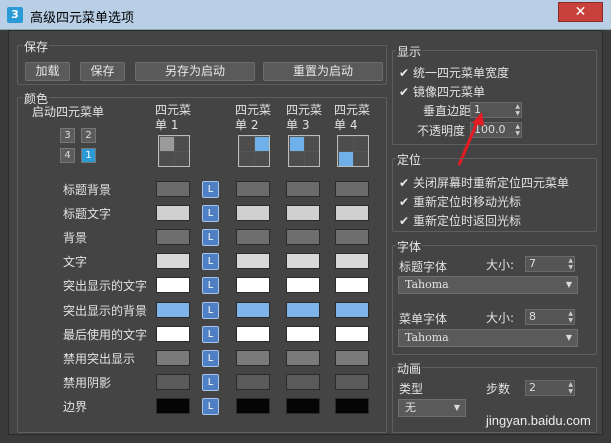 The height and width of the screenshot is (443, 611). I want to click on title-bar: 3 高级四元菜单选项 ✕, so click(305, 15).